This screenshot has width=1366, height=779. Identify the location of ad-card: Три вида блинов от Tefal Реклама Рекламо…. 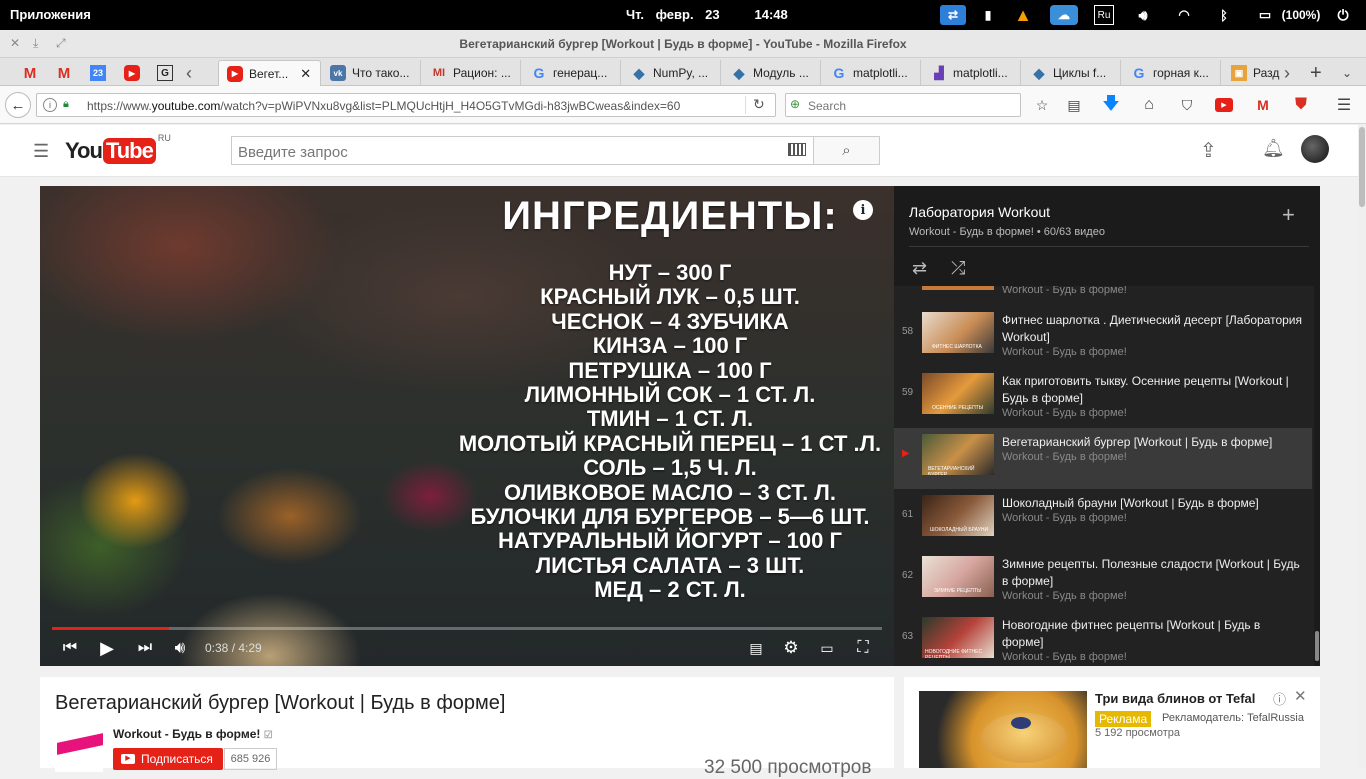
(1112, 722).